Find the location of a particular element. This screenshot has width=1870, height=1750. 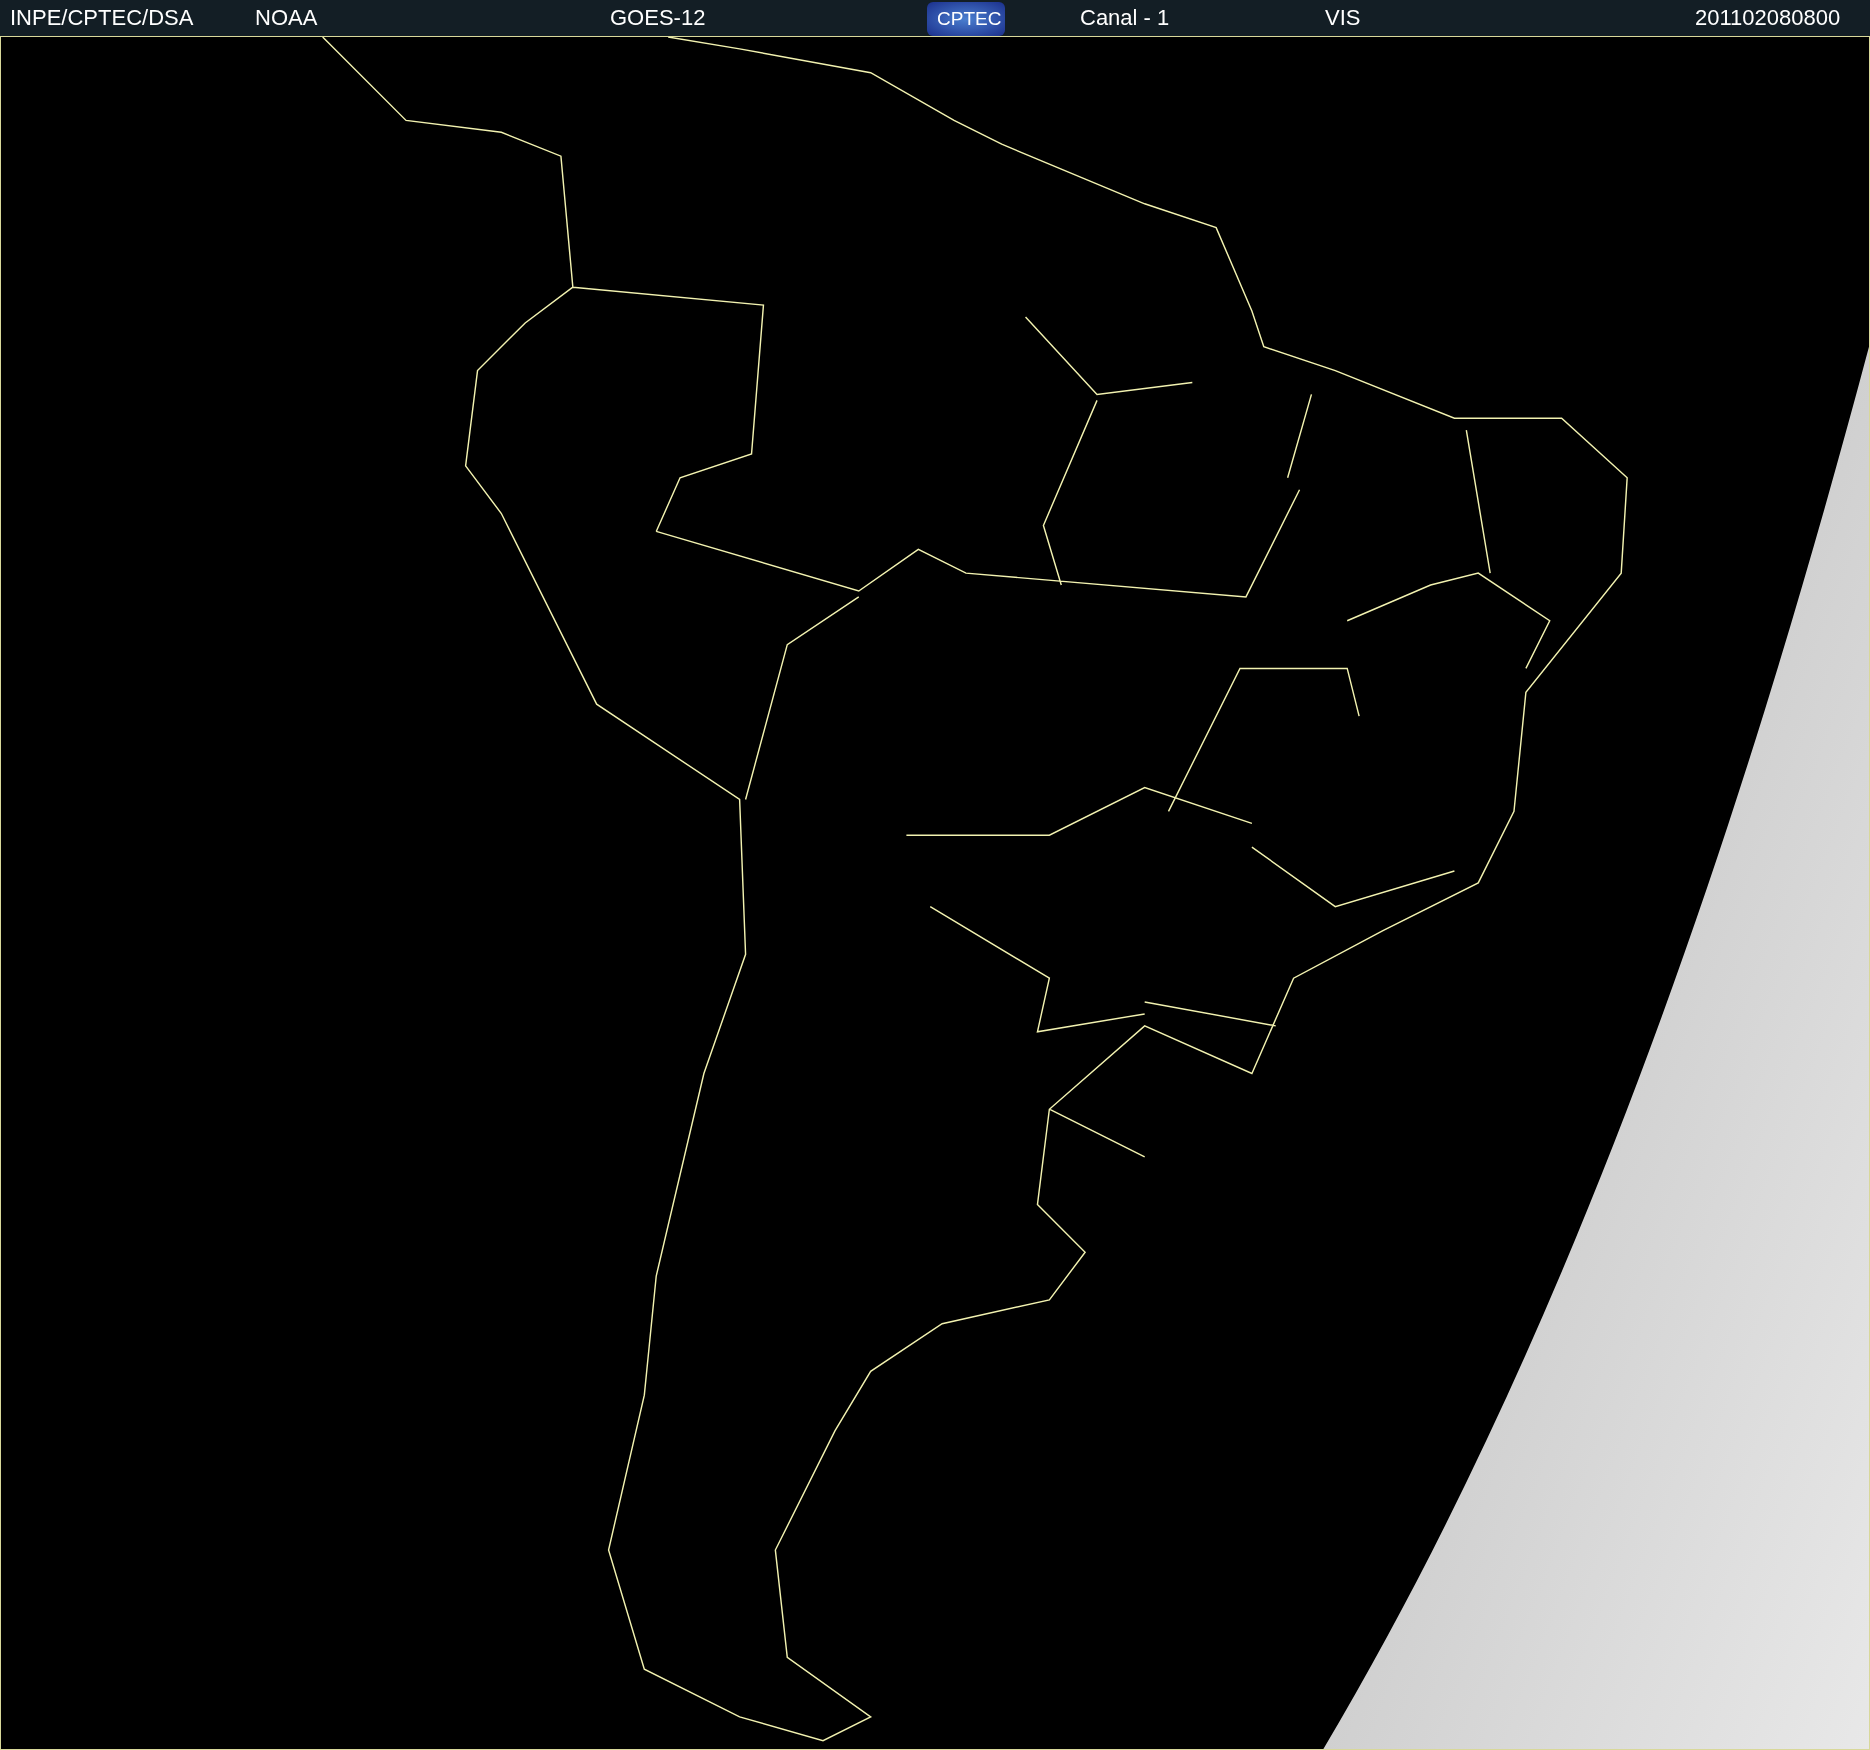

header-label: VIS is located at coordinates (1343, 18).